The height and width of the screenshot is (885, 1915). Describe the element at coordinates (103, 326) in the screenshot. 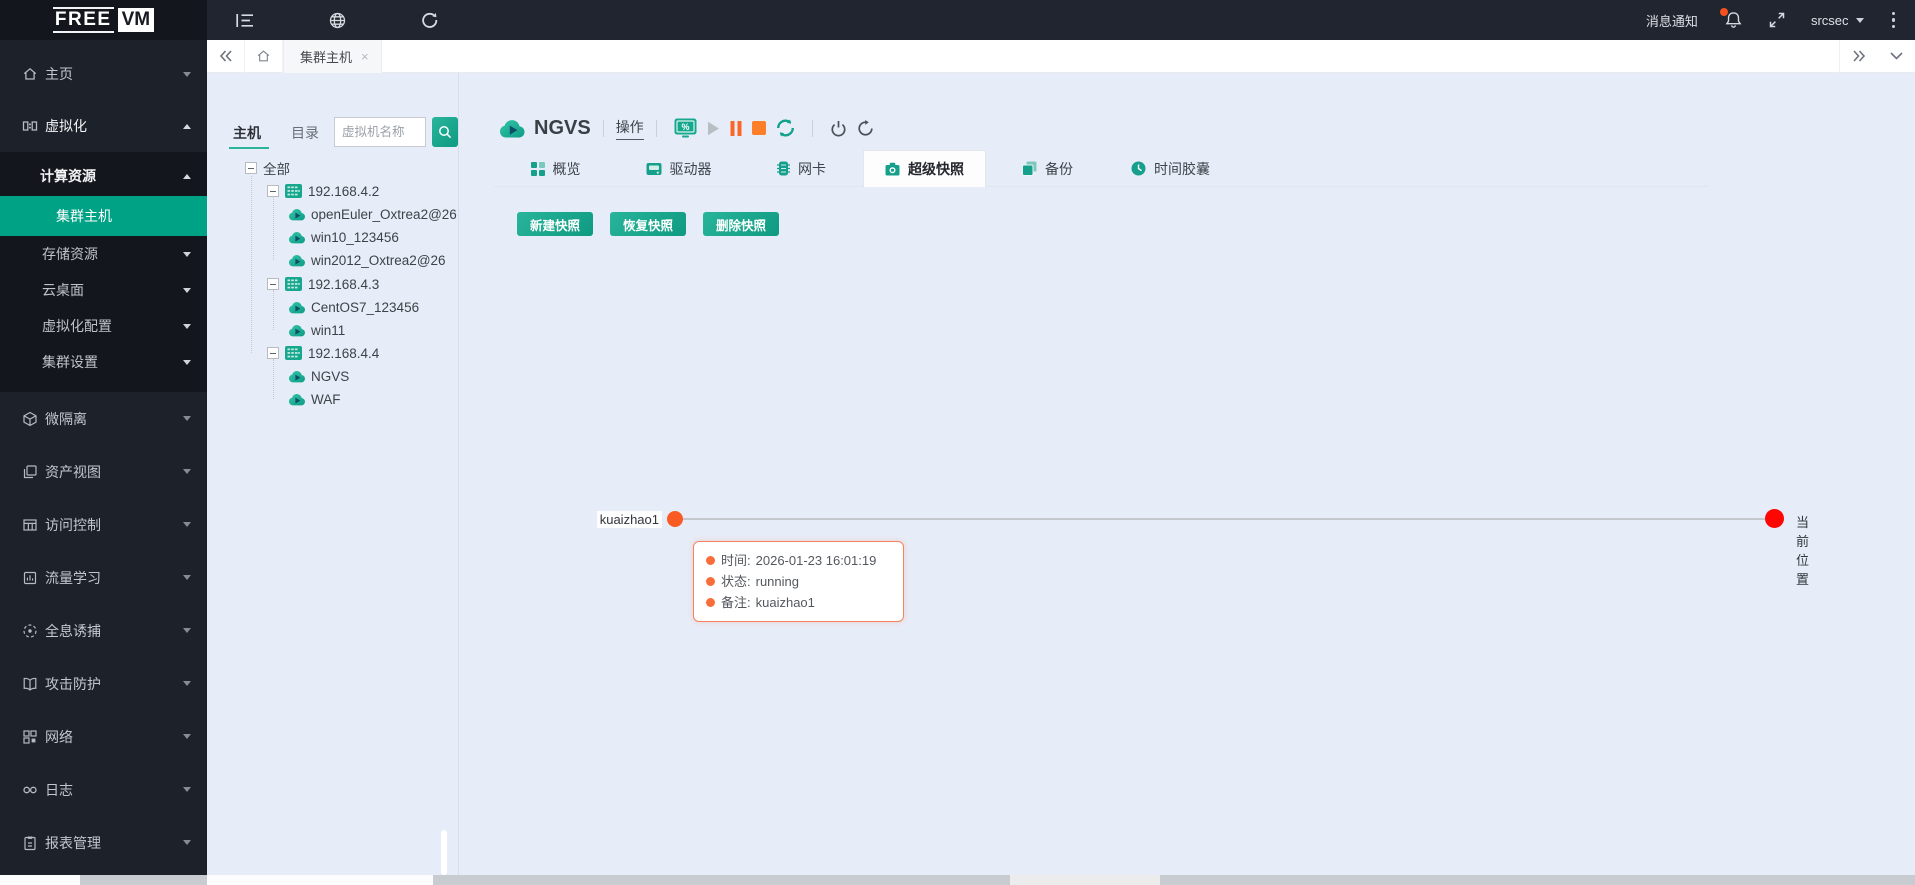

I see `sidebar-item-virtualization-config: 虚拟化配置` at that location.